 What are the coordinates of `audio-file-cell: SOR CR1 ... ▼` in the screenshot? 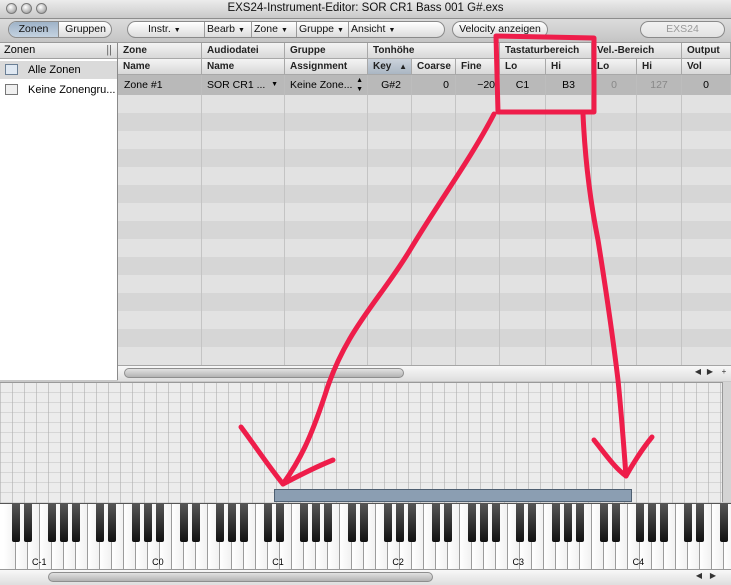 It's located at (243, 85).